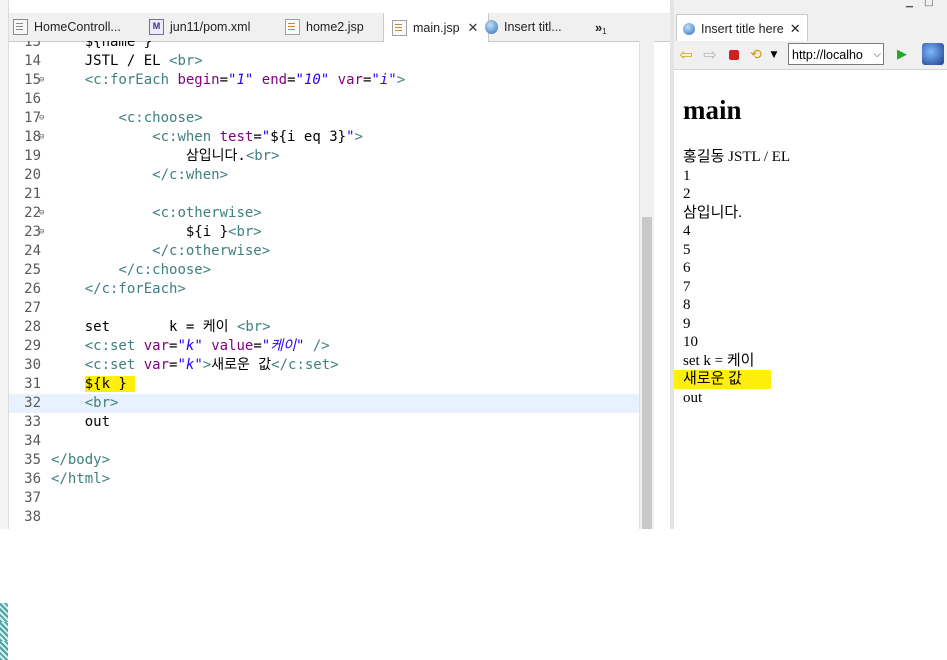 The image size is (947, 660). What do you see at coordinates (604, 31) in the screenshot?
I see `overflow-count: 1` at bounding box center [604, 31].